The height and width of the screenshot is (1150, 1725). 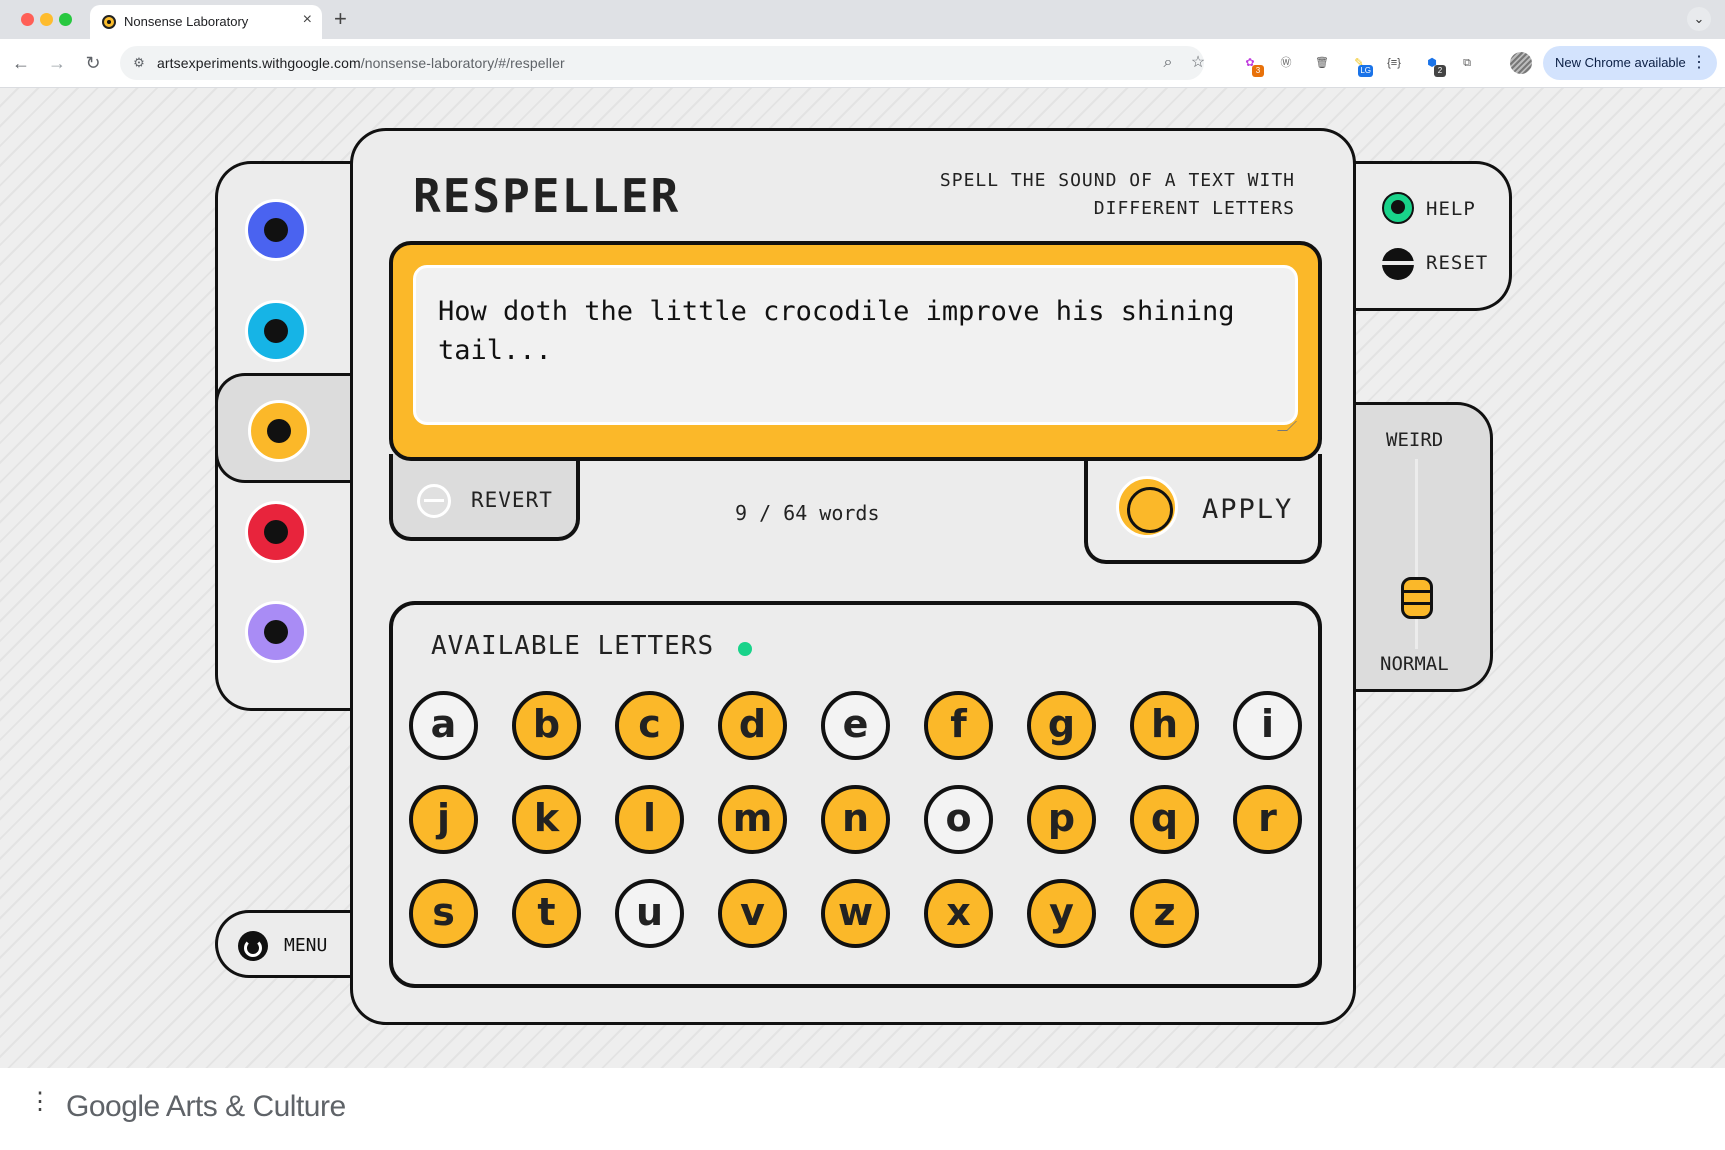 What do you see at coordinates (276, 632) in the screenshot?
I see `experiment-purple-icon` at bounding box center [276, 632].